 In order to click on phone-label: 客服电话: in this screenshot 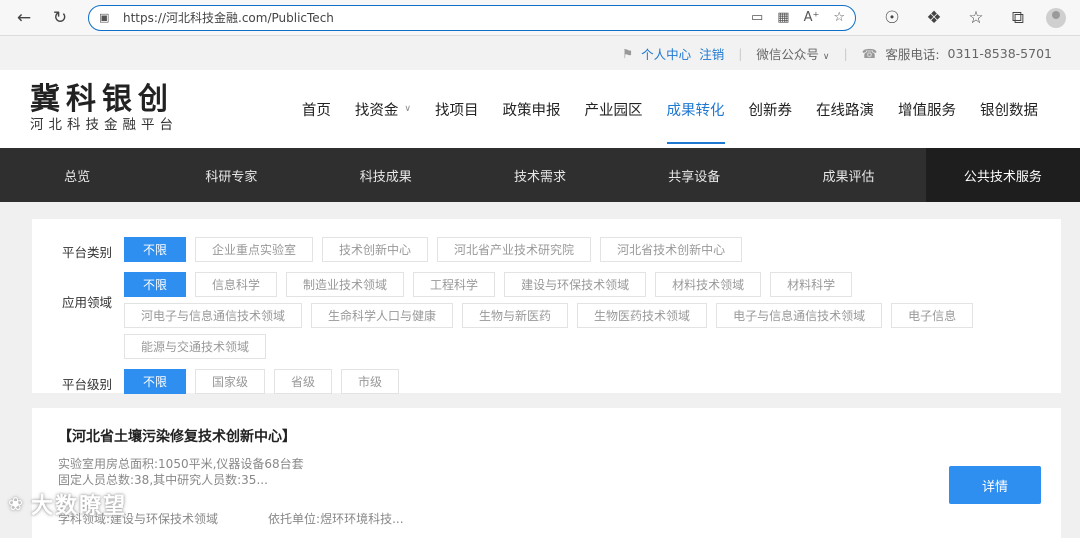, I will do `click(912, 54)`.